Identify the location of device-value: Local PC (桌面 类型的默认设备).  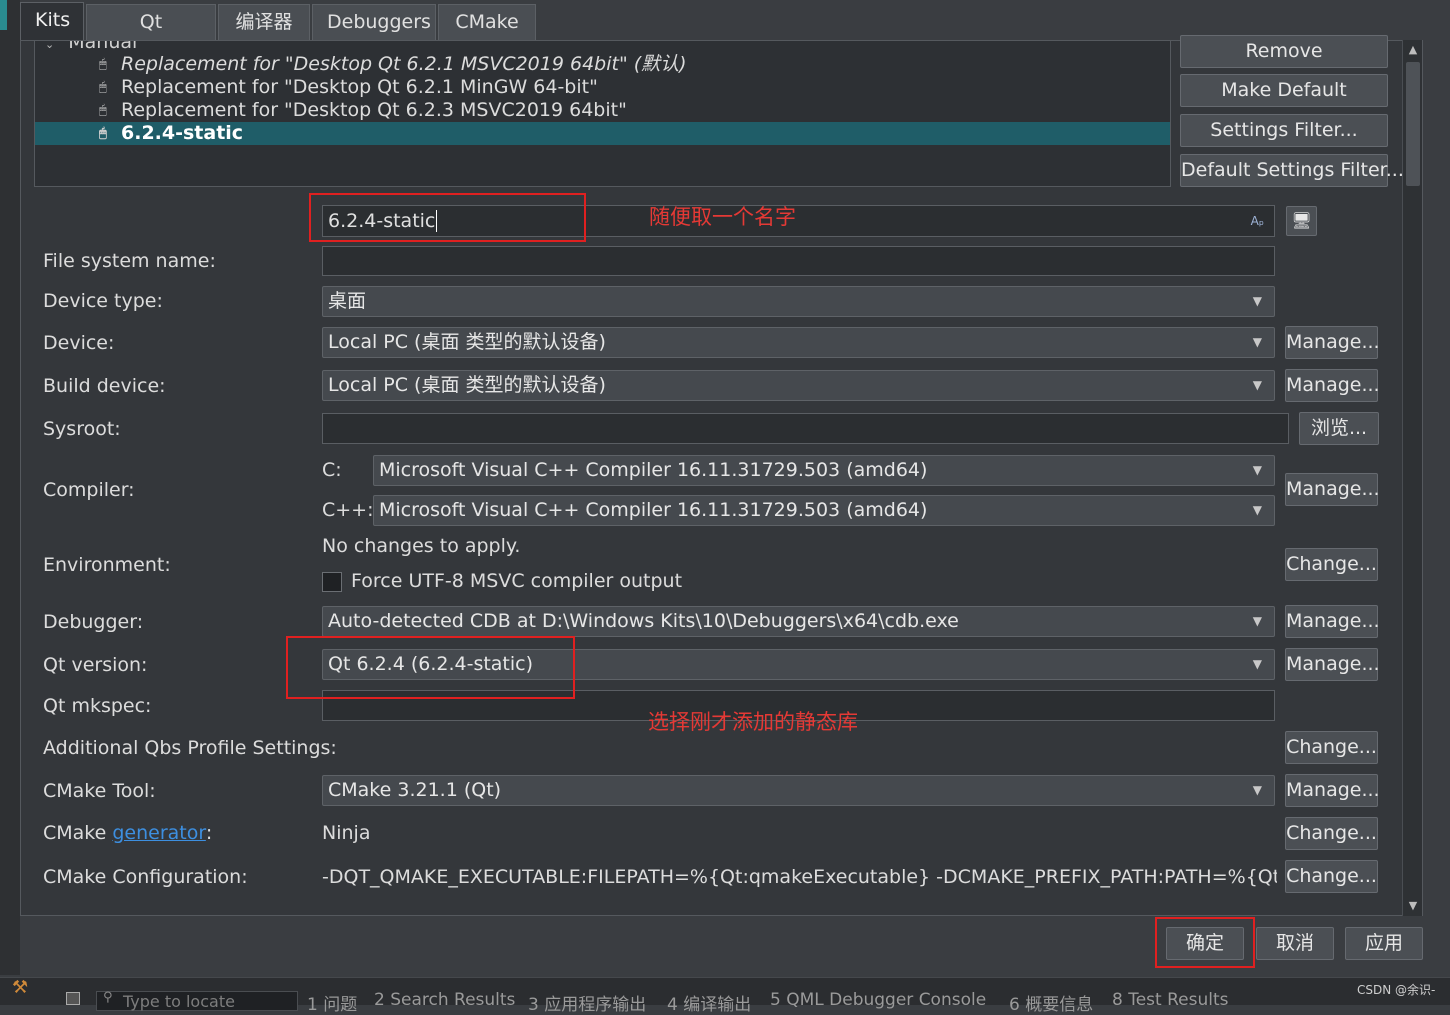
(467, 342).